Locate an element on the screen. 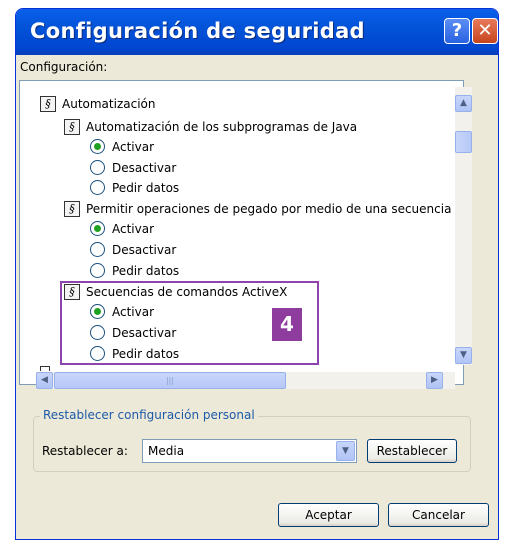 The image size is (506, 542). script-settings-icon is located at coordinates (45, 368).